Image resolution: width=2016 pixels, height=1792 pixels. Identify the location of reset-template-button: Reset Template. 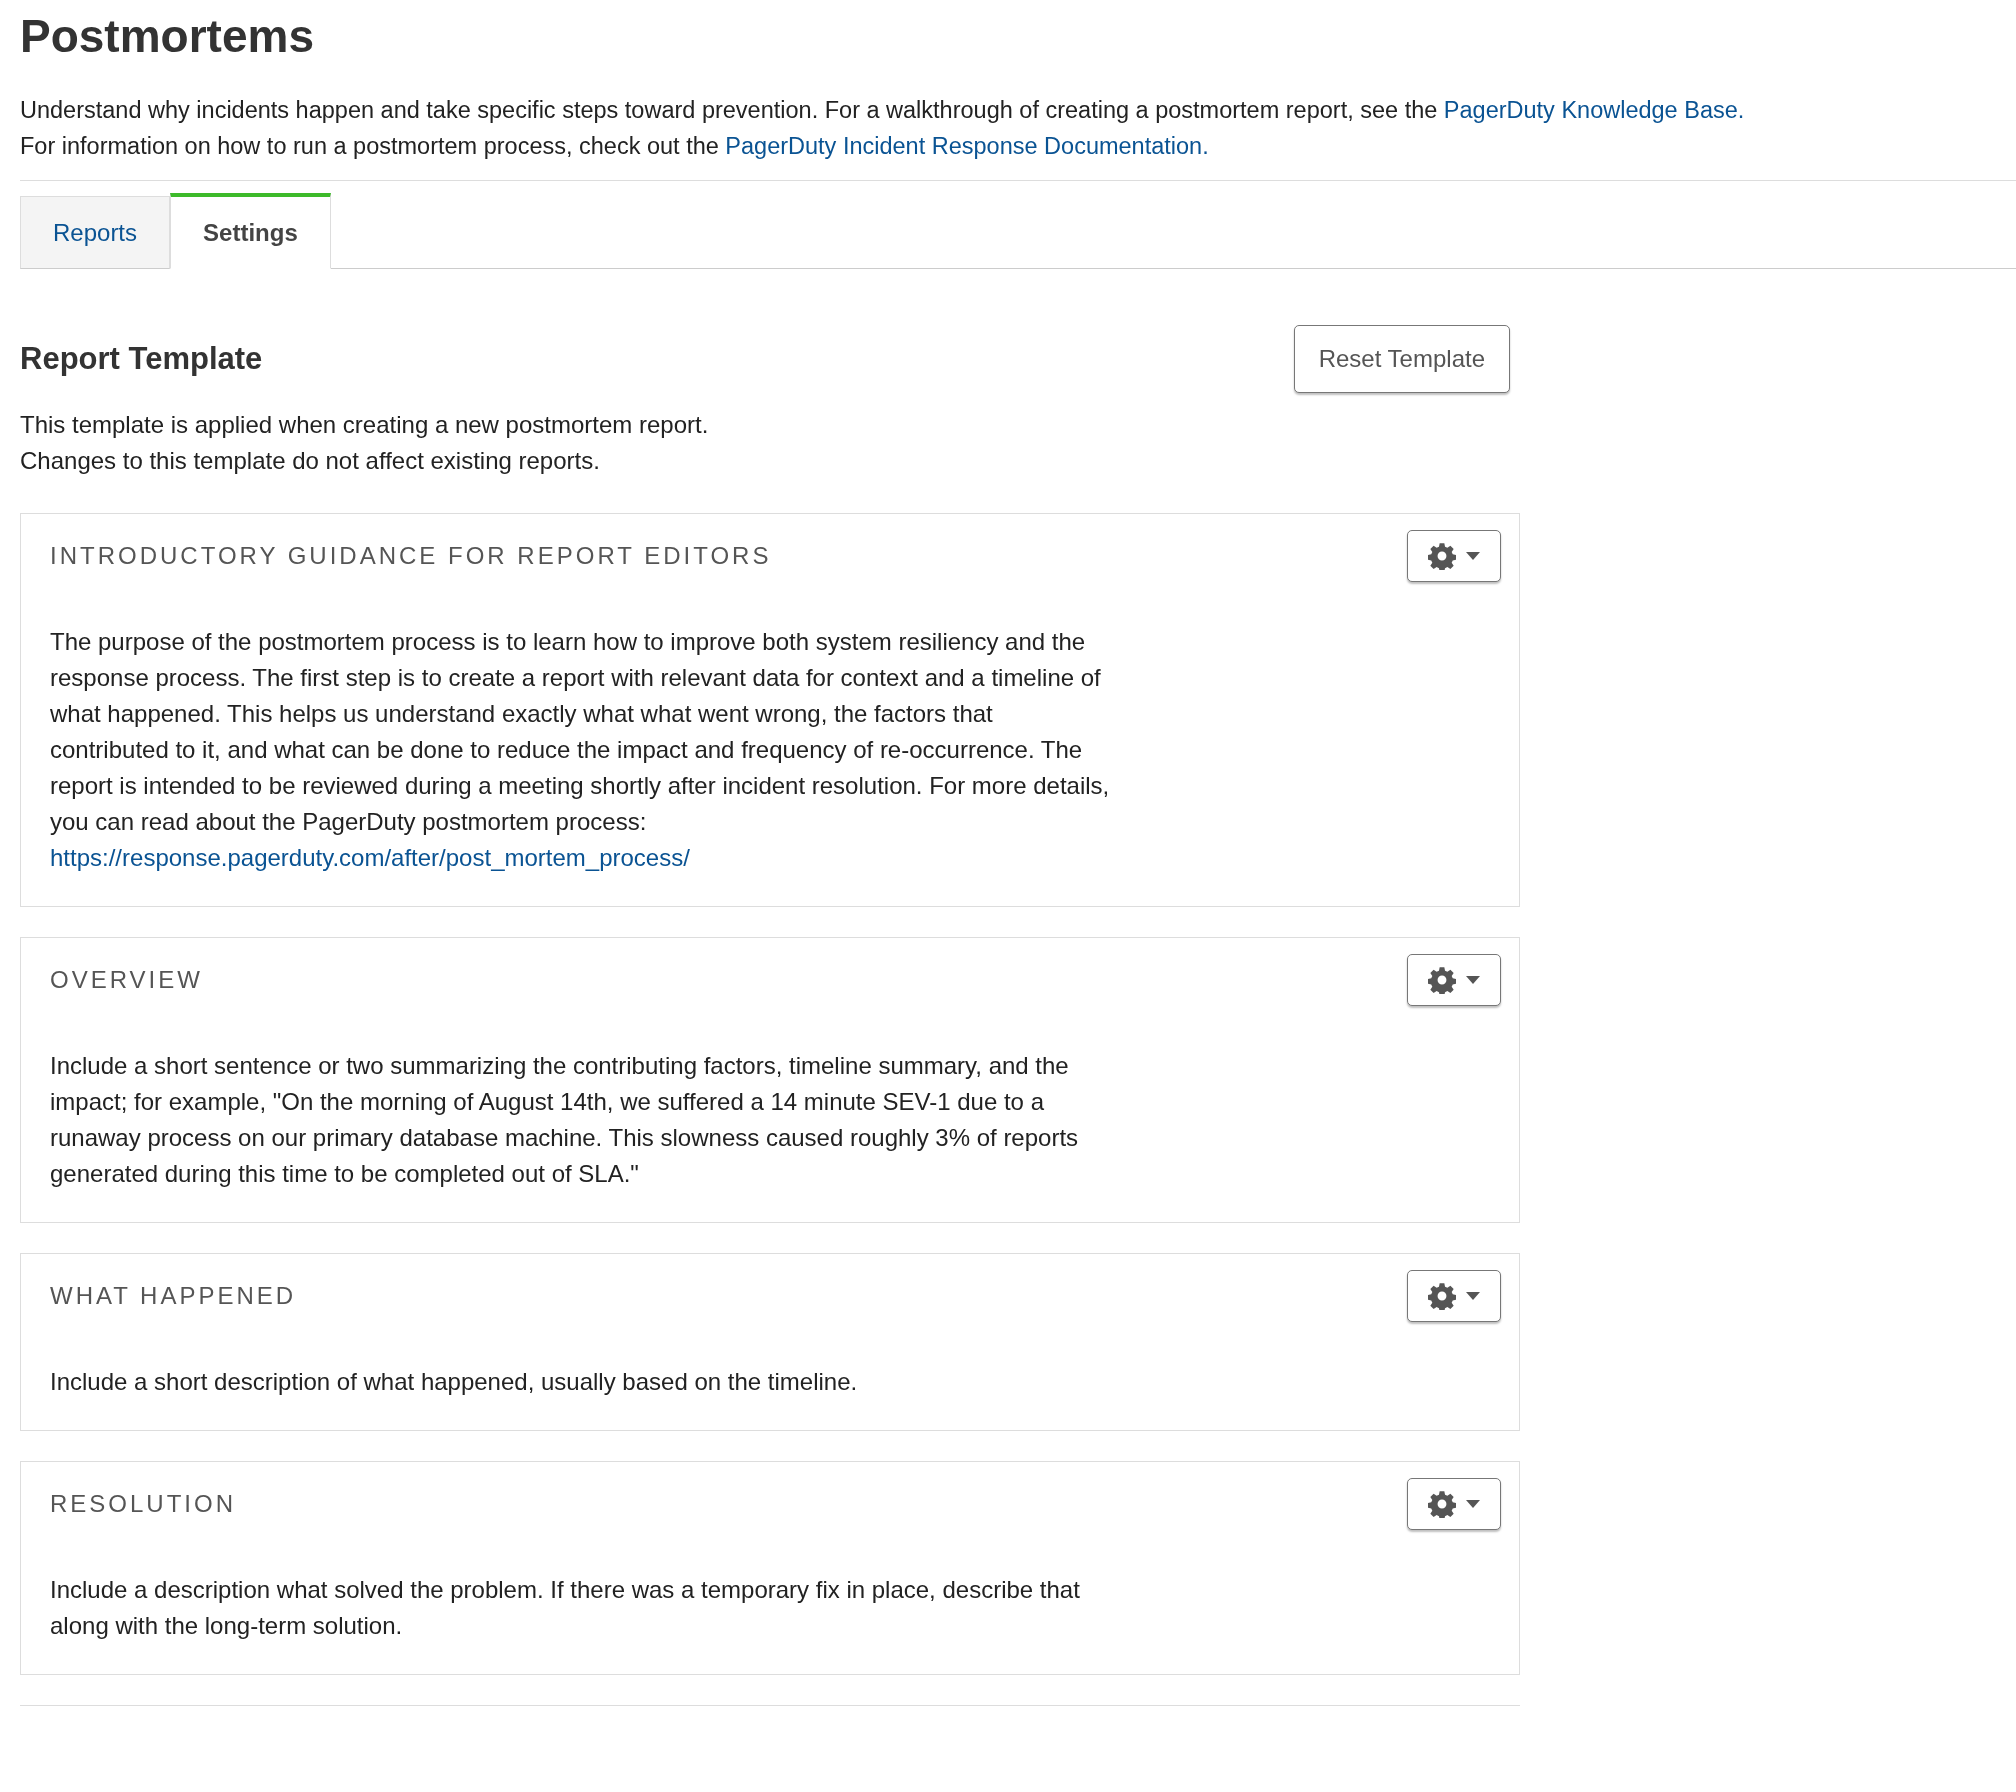
(1401, 359).